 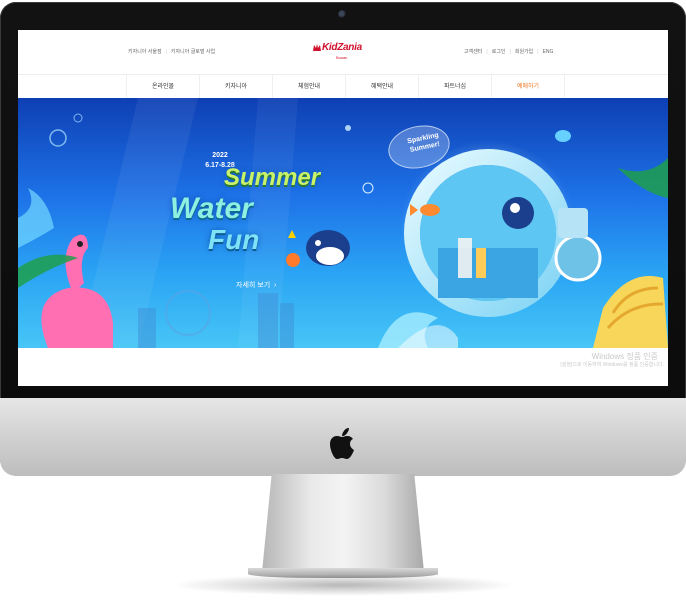 What do you see at coordinates (528, 87) in the screenshot?
I see `nav-item-booking: 예매하기` at bounding box center [528, 87].